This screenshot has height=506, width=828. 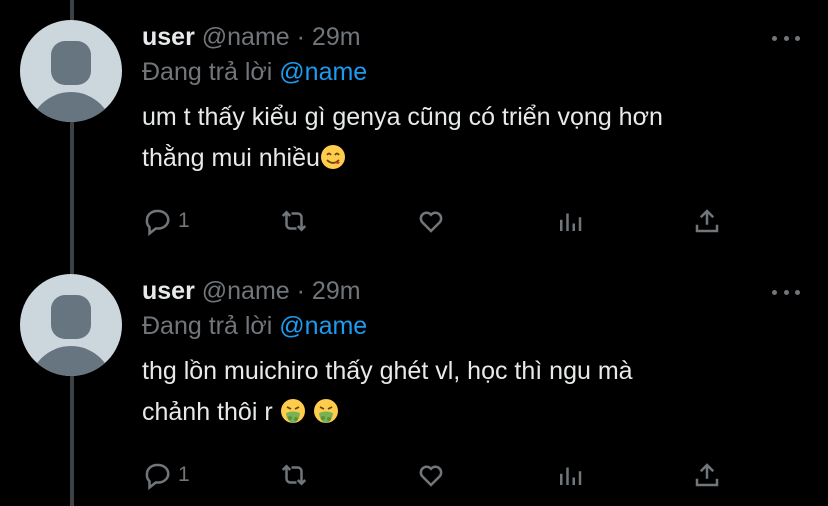 I want to click on face-savoring-food-icon, so click(x=333, y=162).